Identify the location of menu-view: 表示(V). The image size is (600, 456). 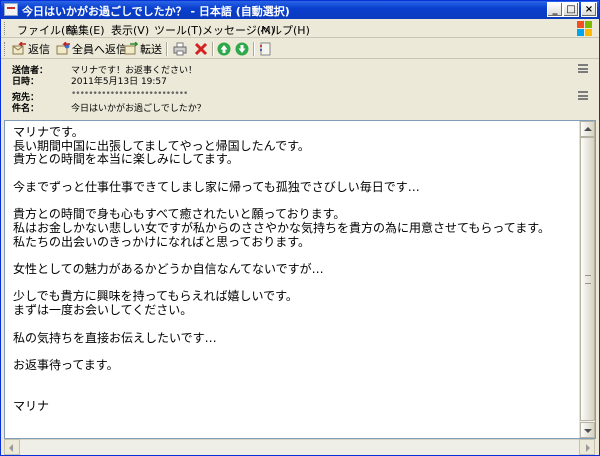
(130, 30).